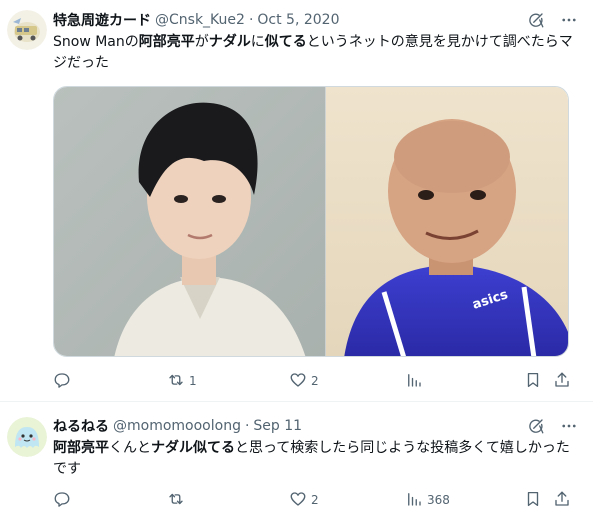  I want to click on text-run-bold: 似てる, so click(285, 42).